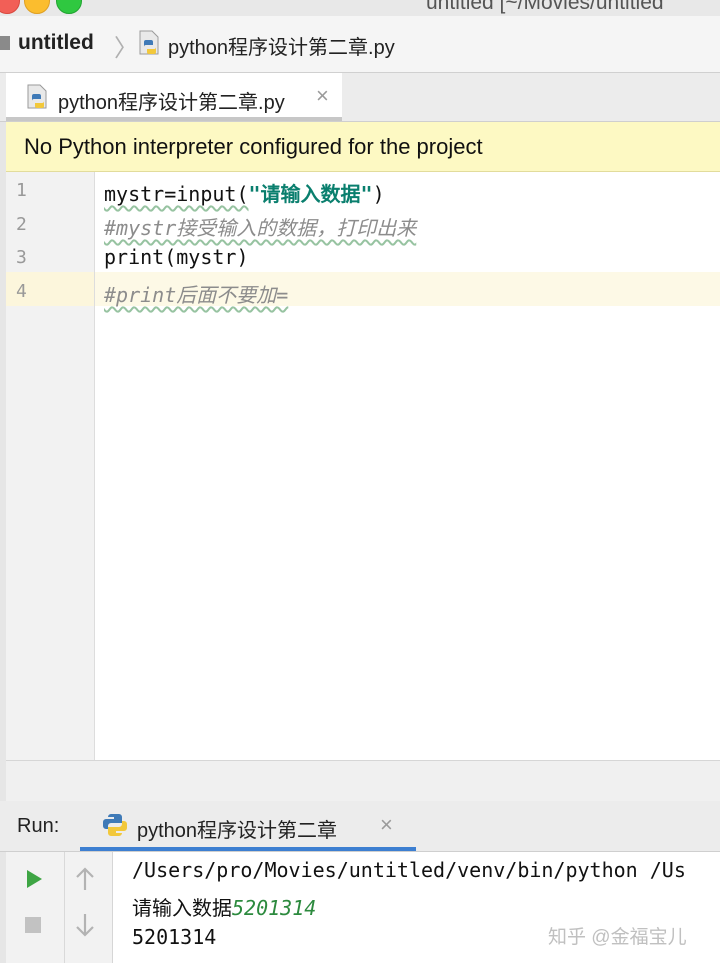 The image size is (720, 963). Describe the element at coordinates (38, 826) in the screenshot. I see `run-label: Run:` at that location.